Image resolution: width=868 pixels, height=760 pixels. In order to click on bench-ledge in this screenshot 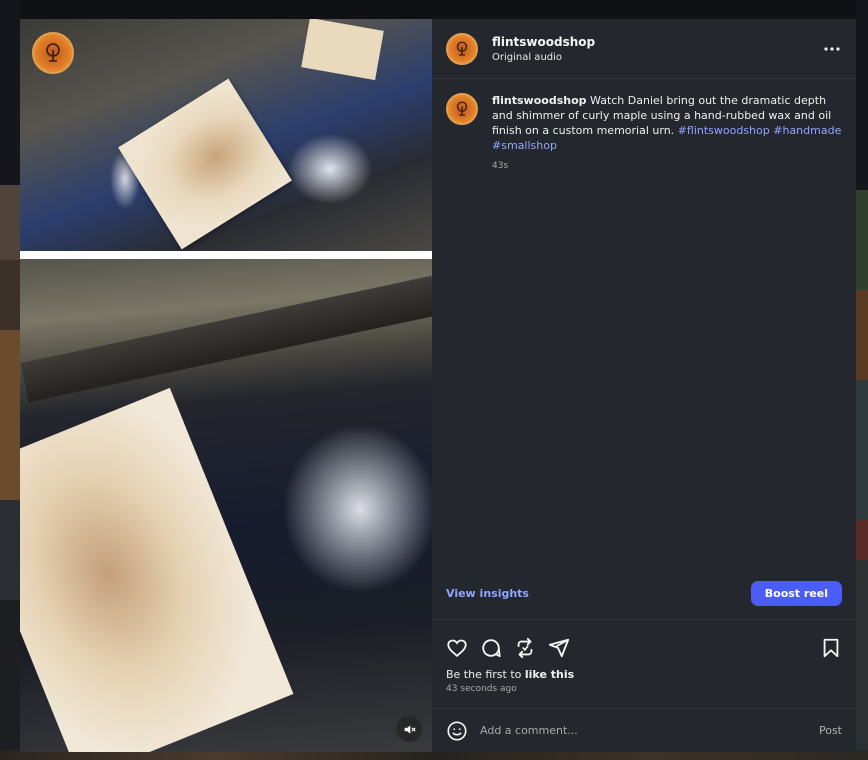, I will do `click(226, 339)`.